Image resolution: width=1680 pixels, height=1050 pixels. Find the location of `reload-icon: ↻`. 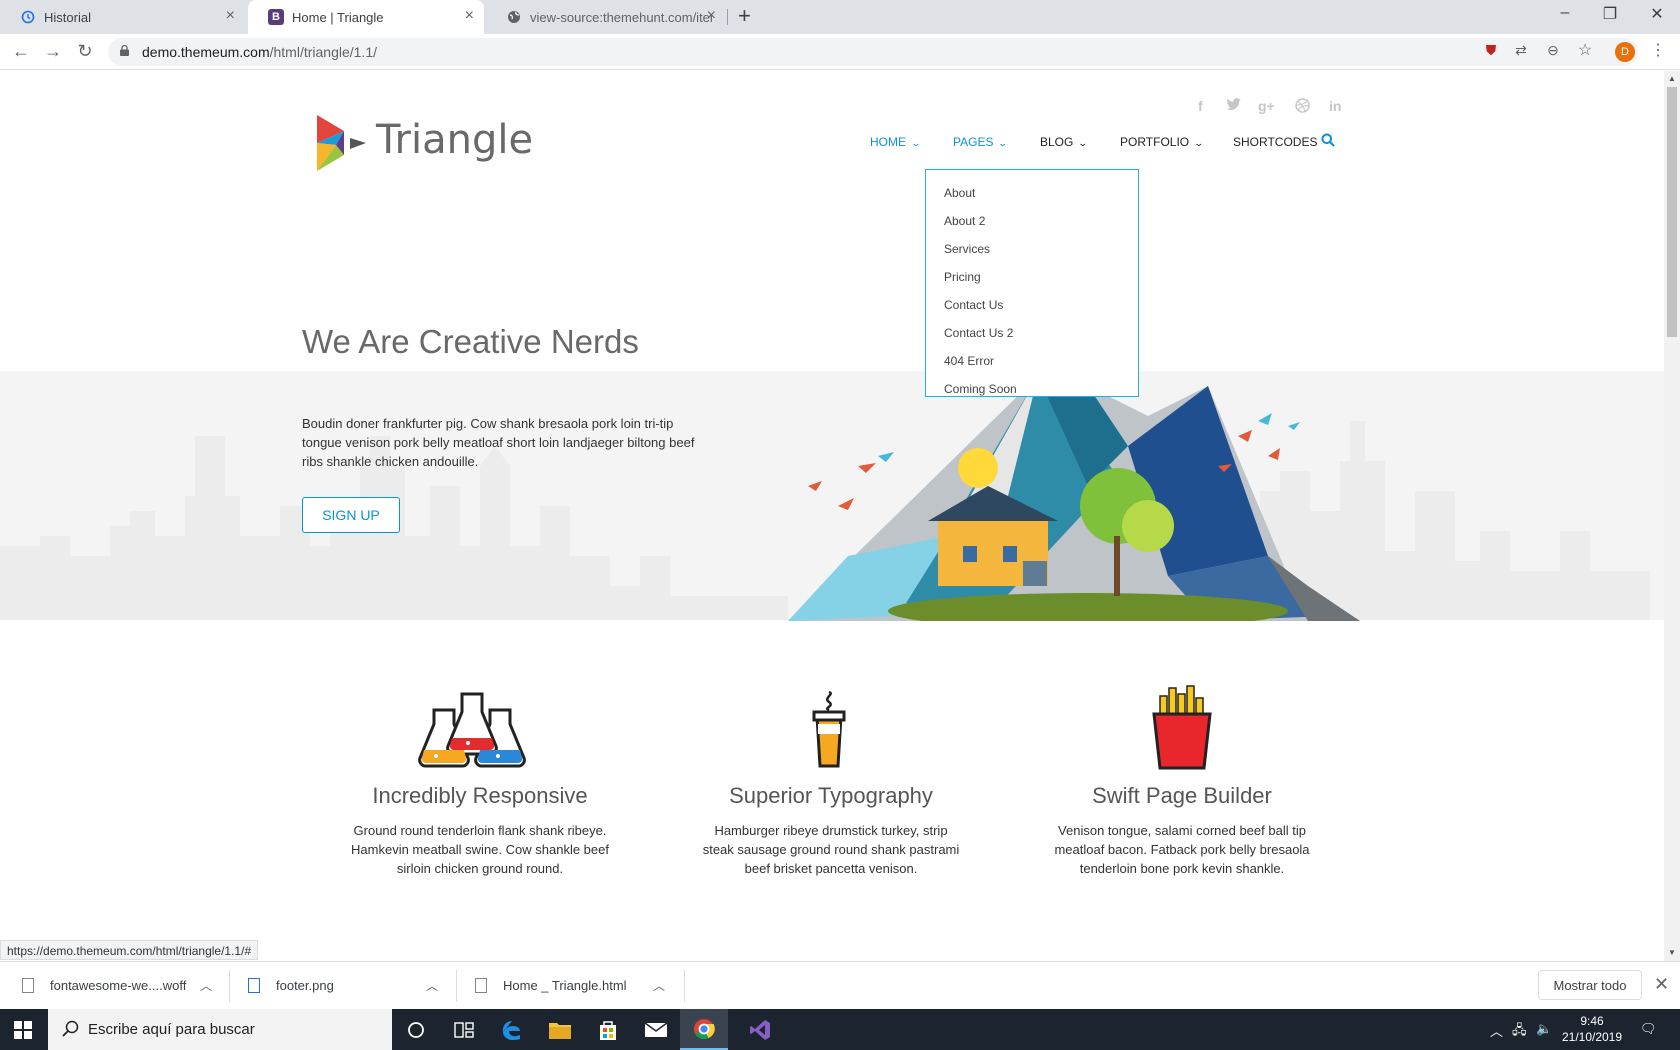

reload-icon: ↻ is located at coordinates (85, 51).